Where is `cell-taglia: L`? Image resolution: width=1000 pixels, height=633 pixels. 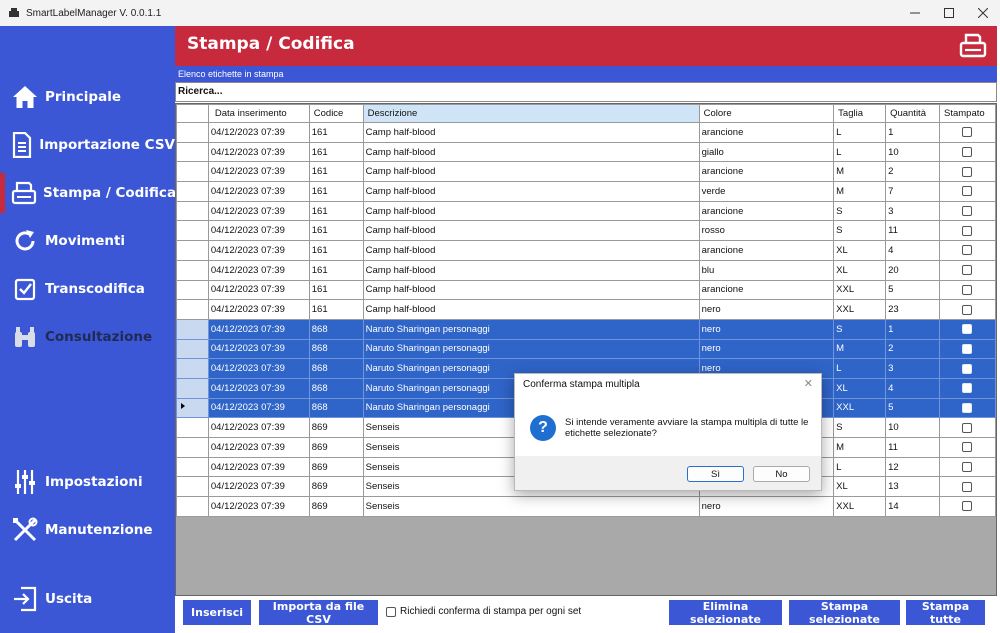
cell-taglia: L is located at coordinates (860, 152).